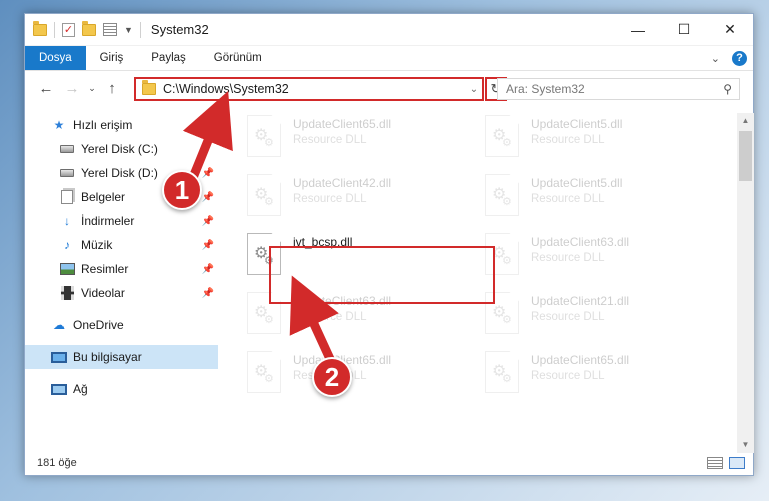 The width and height of the screenshot is (769, 501). I want to click on sidebar-item-label: Yerel Disk (D:), so click(119, 173).